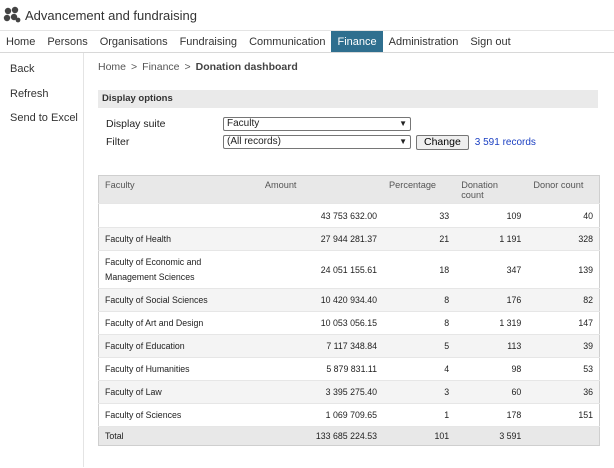 The image size is (614, 468). What do you see at coordinates (321, 239) in the screenshot?
I see `cell-amount: 27 944 281.37` at bounding box center [321, 239].